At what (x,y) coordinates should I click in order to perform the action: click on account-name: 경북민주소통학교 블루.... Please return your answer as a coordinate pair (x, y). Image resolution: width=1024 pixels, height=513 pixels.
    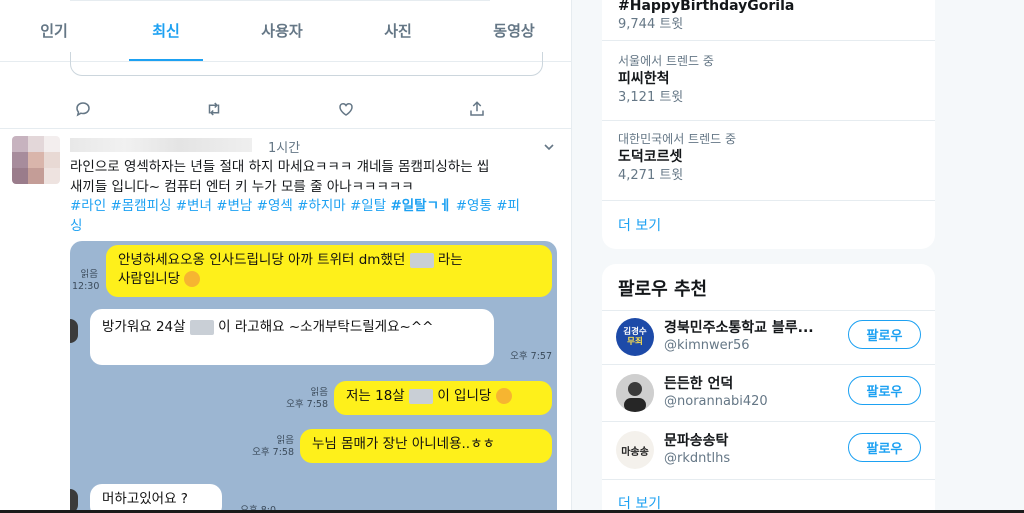
    Looking at the image, I should click on (751, 327).